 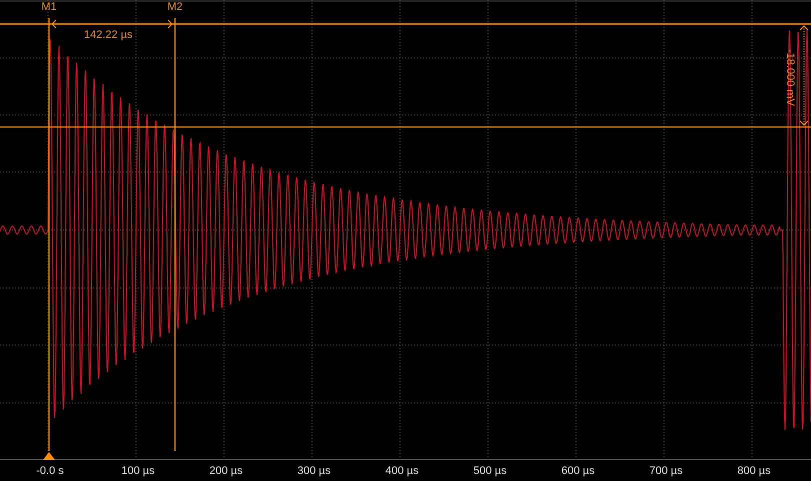 I want to click on axis-label: 200 µs, so click(x=226, y=471).